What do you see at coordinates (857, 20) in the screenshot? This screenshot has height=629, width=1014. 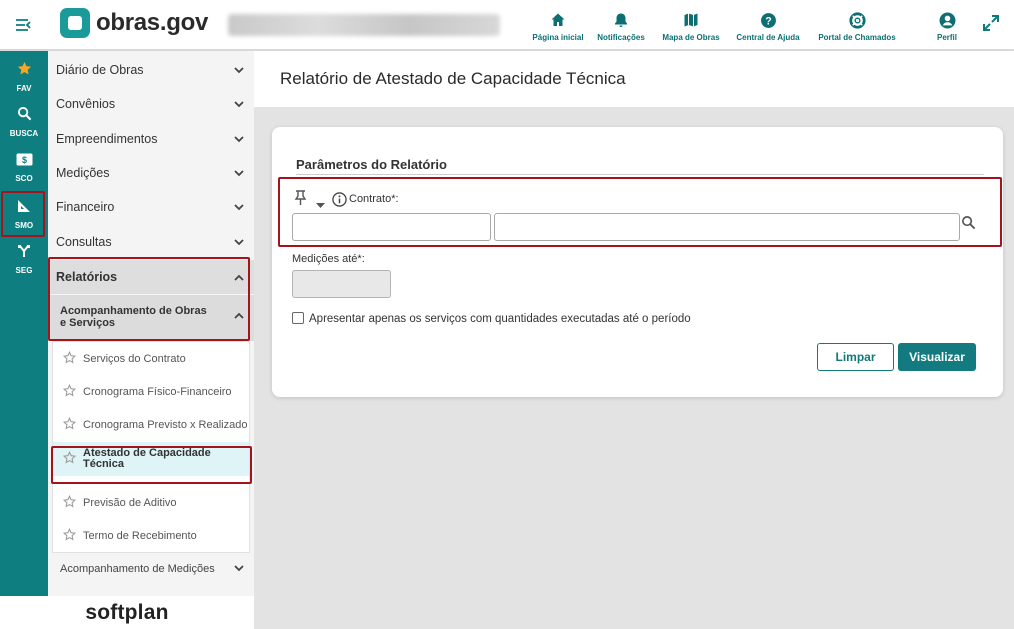 I see `lifebuoy-icon` at bounding box center [857, 20].